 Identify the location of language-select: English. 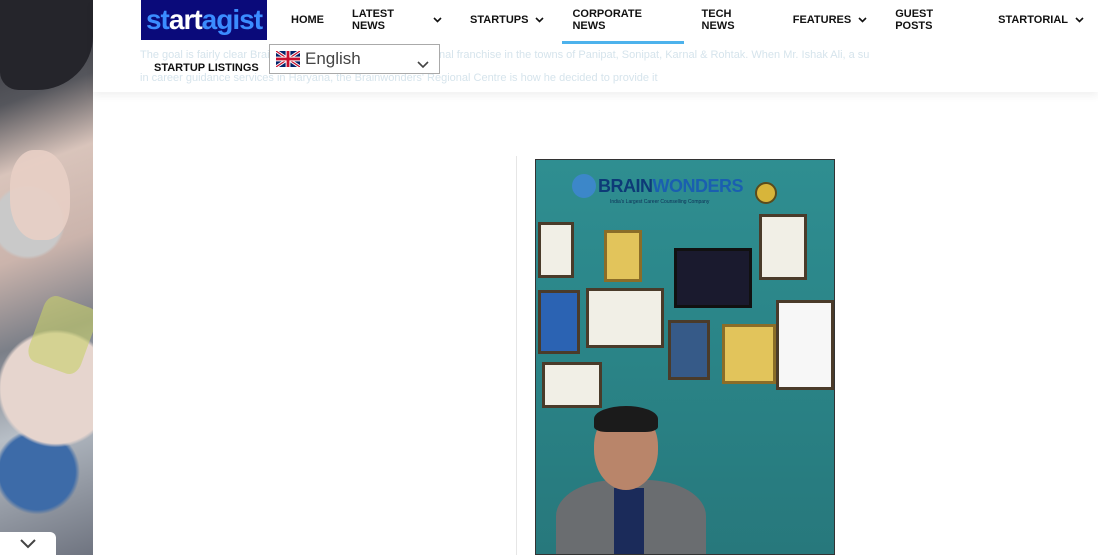
(354, 59).